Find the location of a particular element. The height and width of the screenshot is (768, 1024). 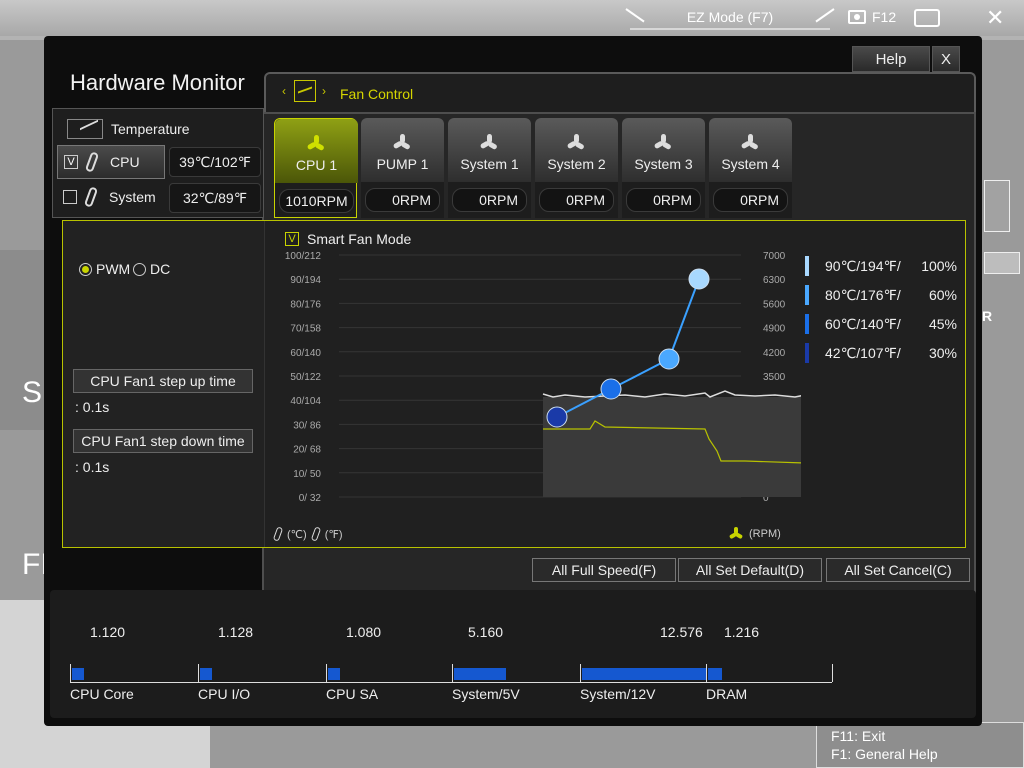

legend-temp: 60℃/140℉/ is located at coordinates (863, 324).